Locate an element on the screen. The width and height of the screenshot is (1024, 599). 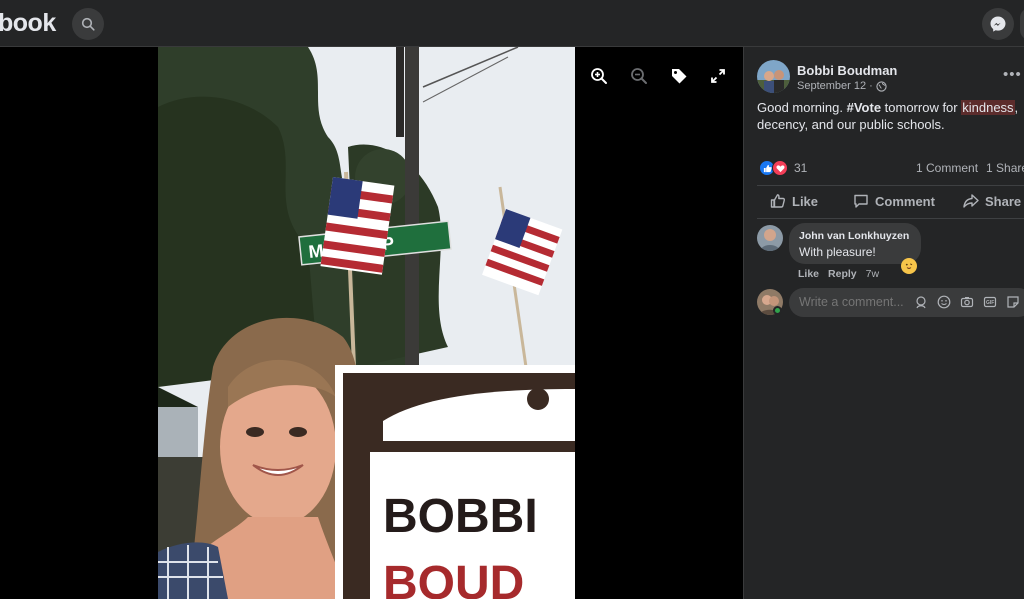
comment-reply-link: Reply is located at coordinates (842, 274).